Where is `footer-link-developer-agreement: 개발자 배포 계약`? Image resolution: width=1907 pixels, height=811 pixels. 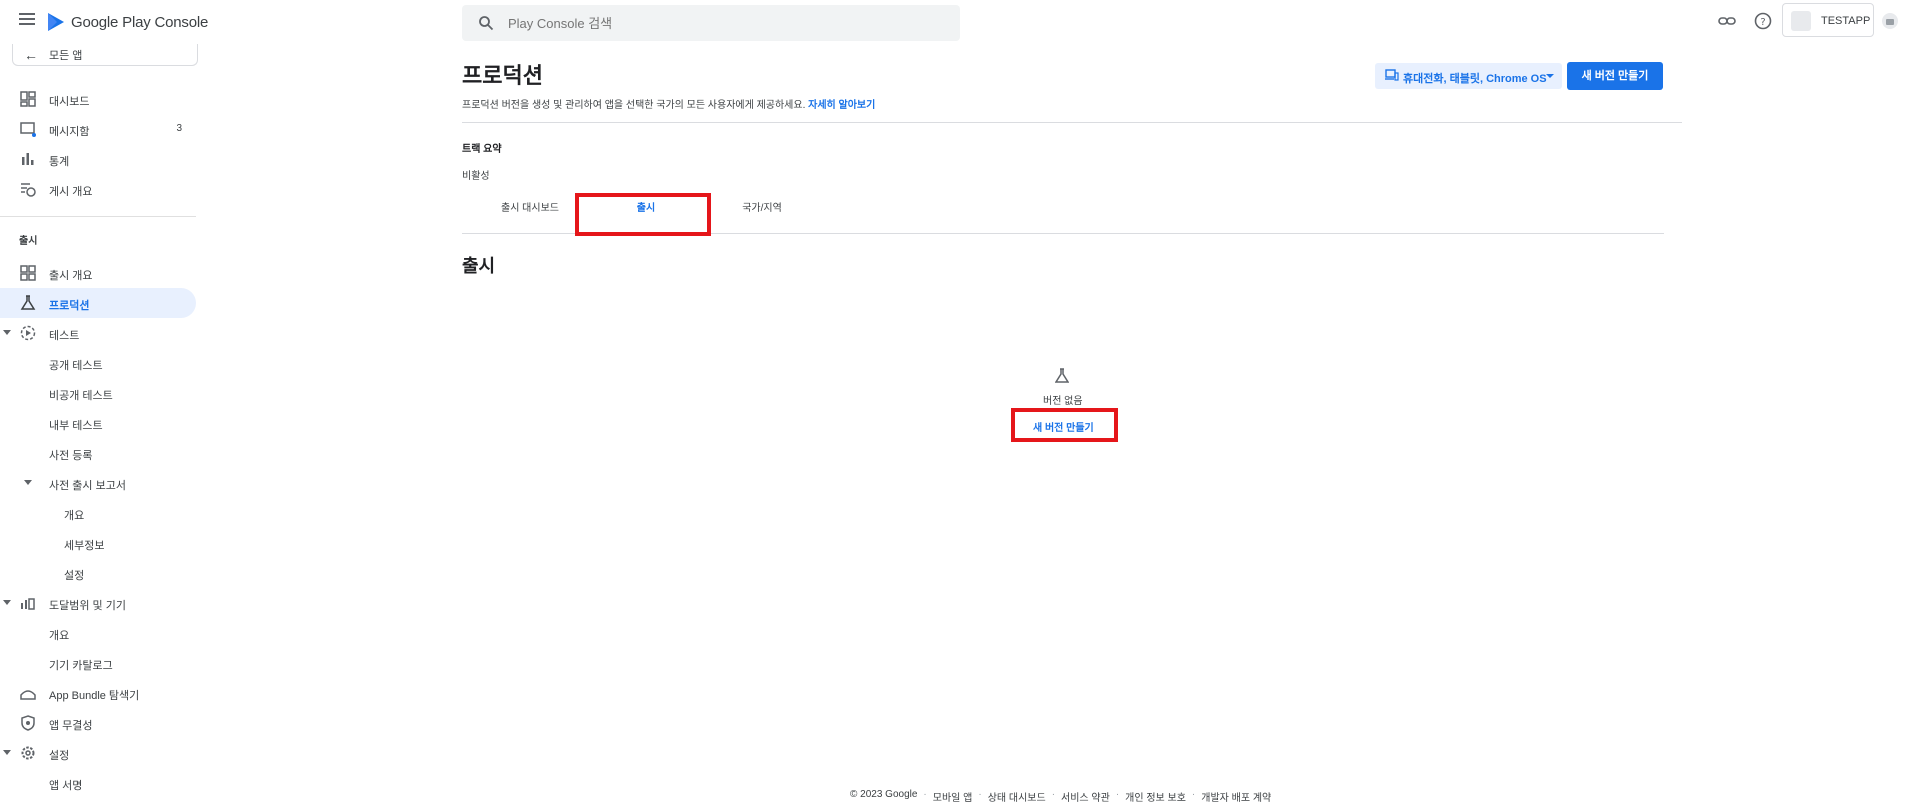 footer-link-developer-agreement: 개발자 배포 계약 is located at coordinates (1236, 796).